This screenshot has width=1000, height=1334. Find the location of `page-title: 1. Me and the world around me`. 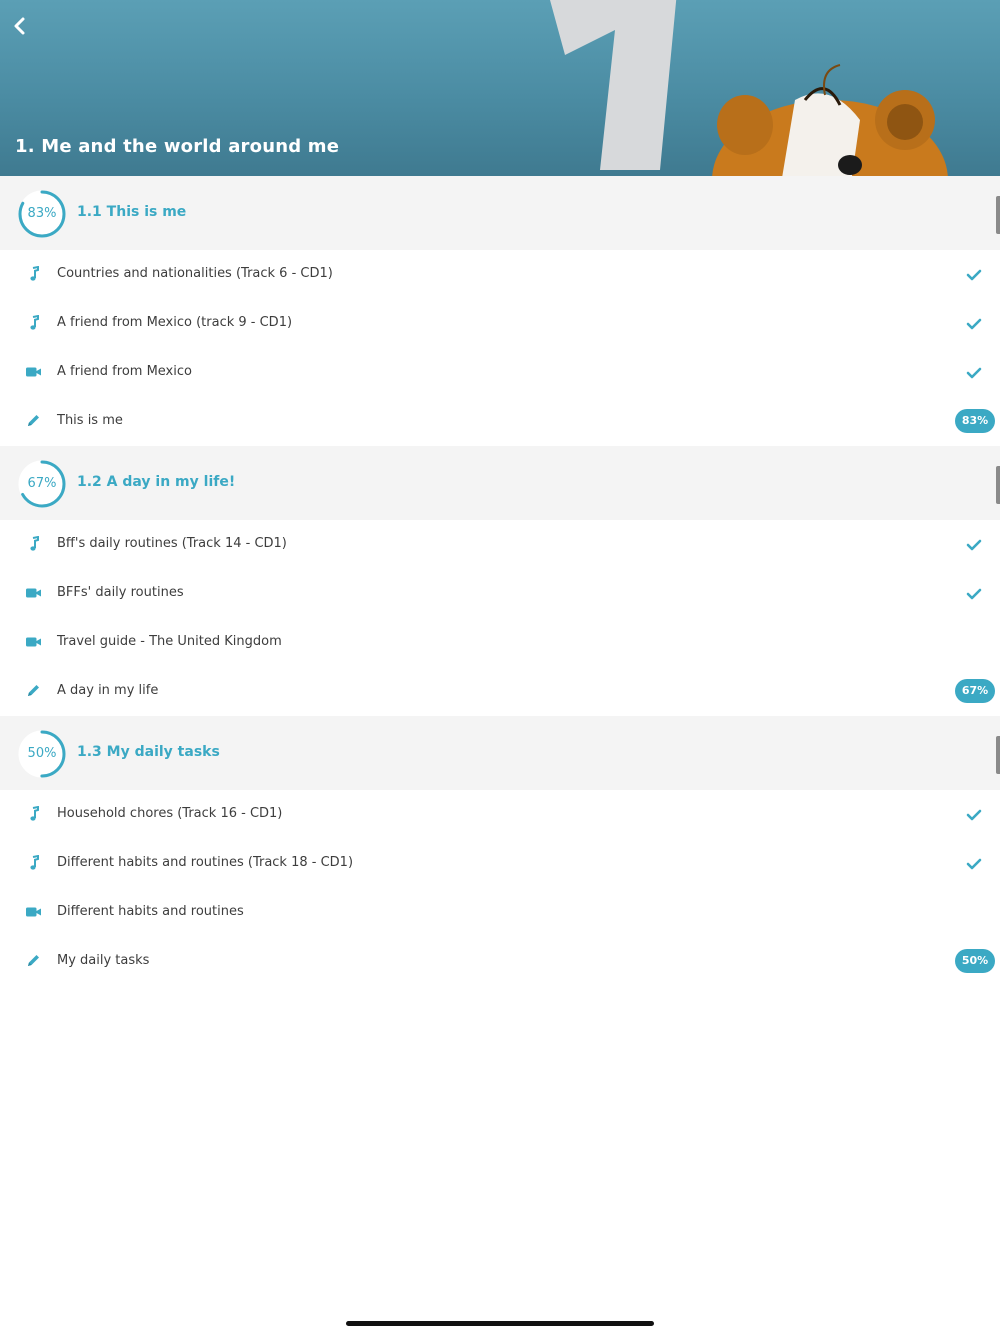

page-title: 1. Me and the world around me is located at coordinates (177, 146).